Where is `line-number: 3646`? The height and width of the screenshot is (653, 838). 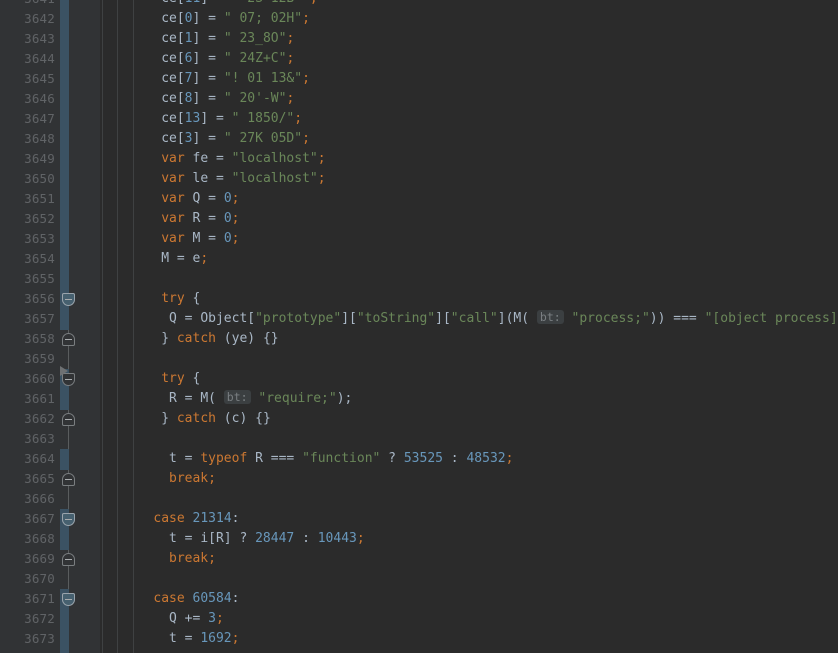
line-number: 3646 is located at coordinates (27, 99).